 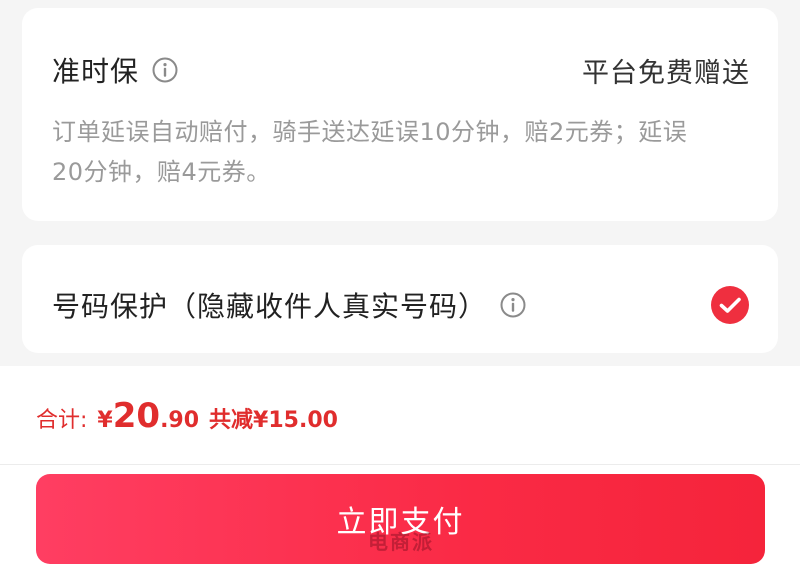 What do you see at coordinates (273, 420) in the screenshot?
I see `discount-amount: 共减¥15.00` at bounding box center [273, 420].